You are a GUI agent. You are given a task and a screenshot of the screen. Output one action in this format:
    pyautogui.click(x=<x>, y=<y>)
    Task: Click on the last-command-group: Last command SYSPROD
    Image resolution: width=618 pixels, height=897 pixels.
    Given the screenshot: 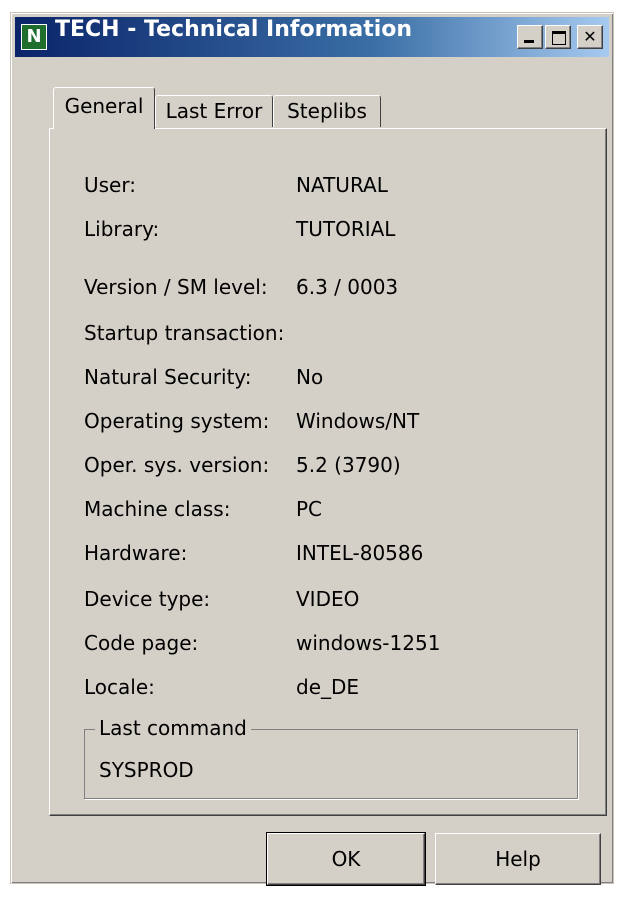 What is the action you would take?
    pyautogui.click(x=331, y=757)
    